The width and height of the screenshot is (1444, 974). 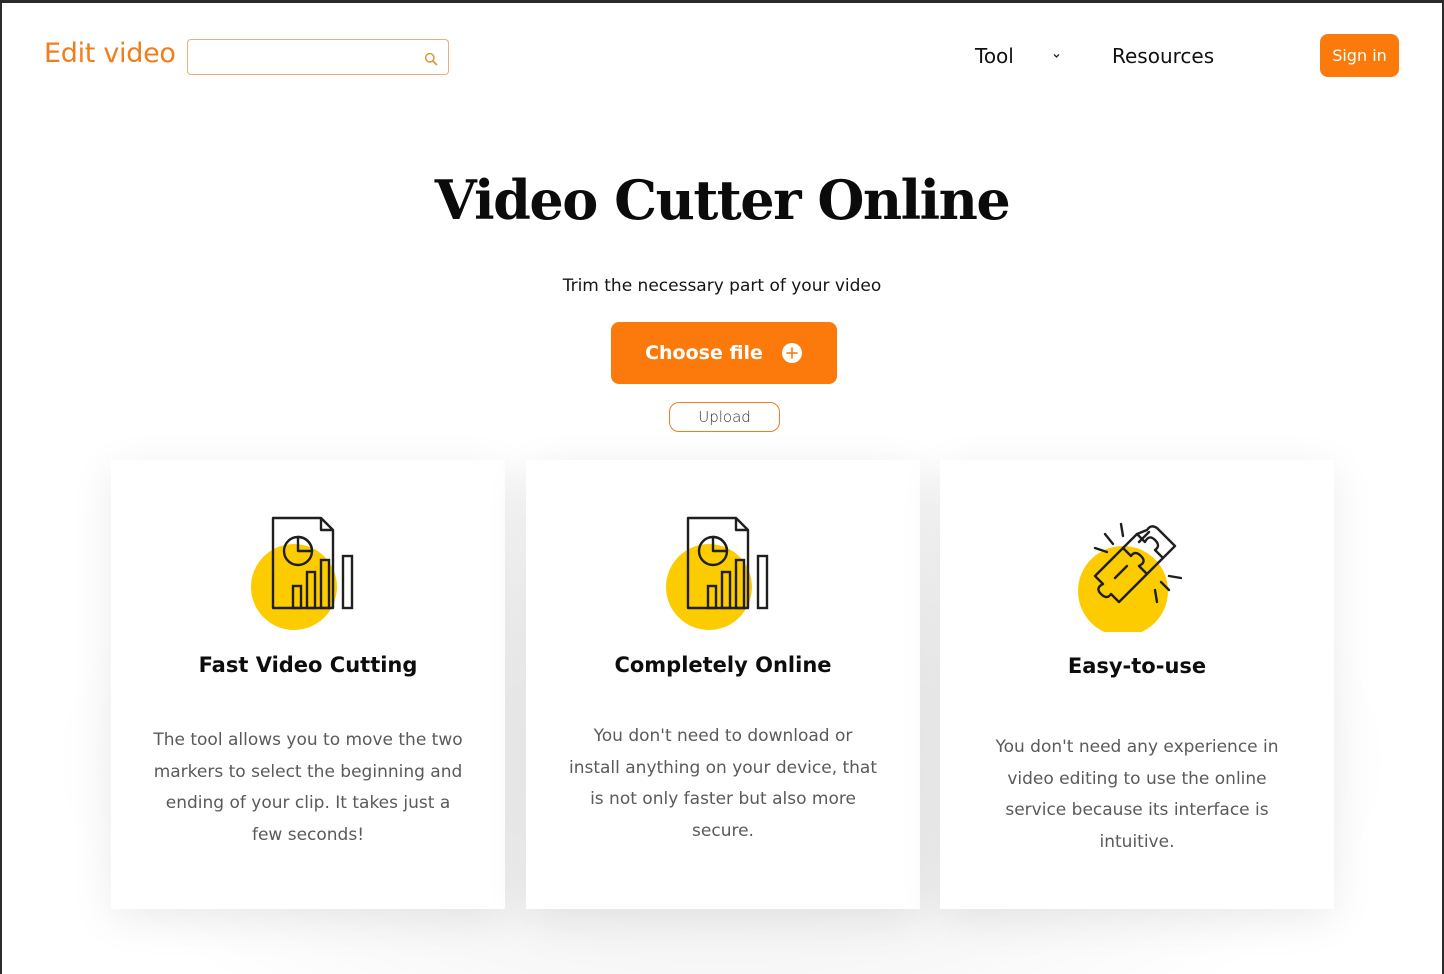 What do you see at coordinates (723, 665) in the screenshot?
I see `feature-title: Completely Online` at bounding box center [723, 665].